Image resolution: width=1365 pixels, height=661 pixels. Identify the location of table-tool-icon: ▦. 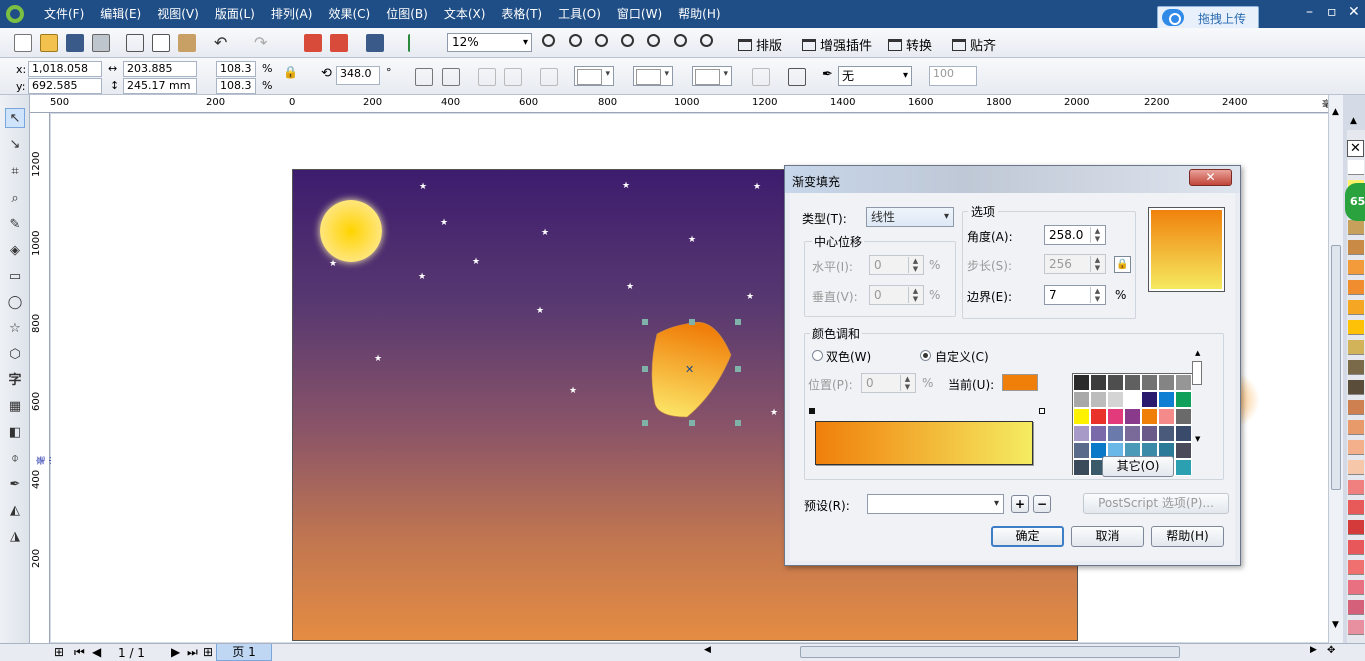
(15, 407).